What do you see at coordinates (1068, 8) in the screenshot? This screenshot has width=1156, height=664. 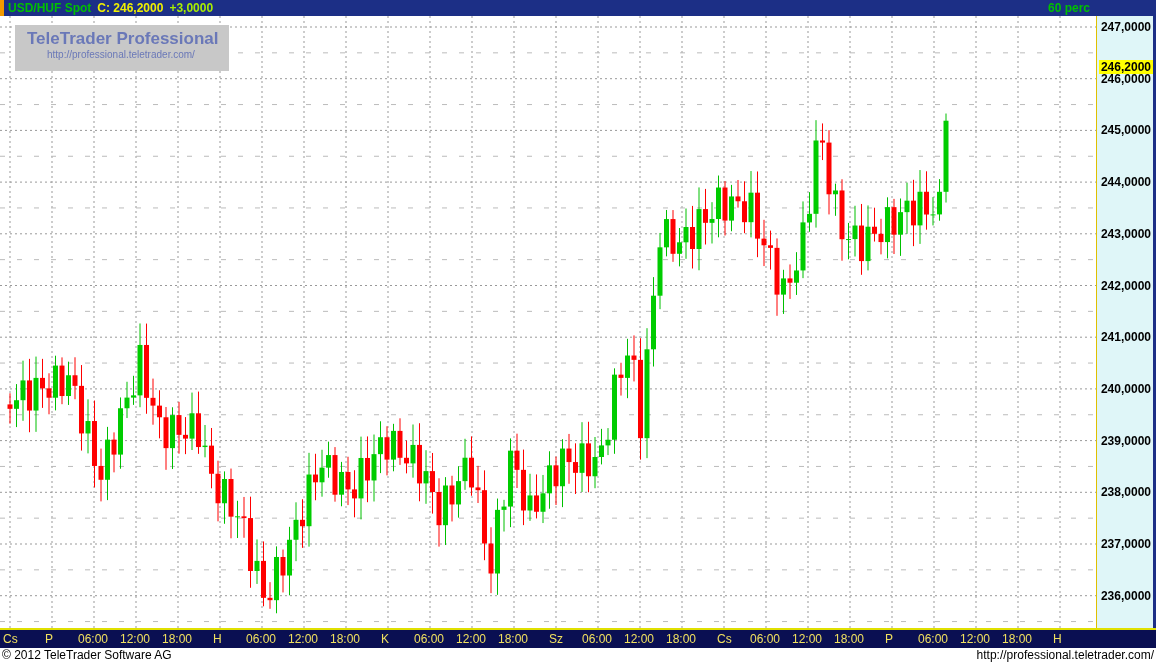 I see `interval-label: 60 perc` at bounding box center [1068, 8].